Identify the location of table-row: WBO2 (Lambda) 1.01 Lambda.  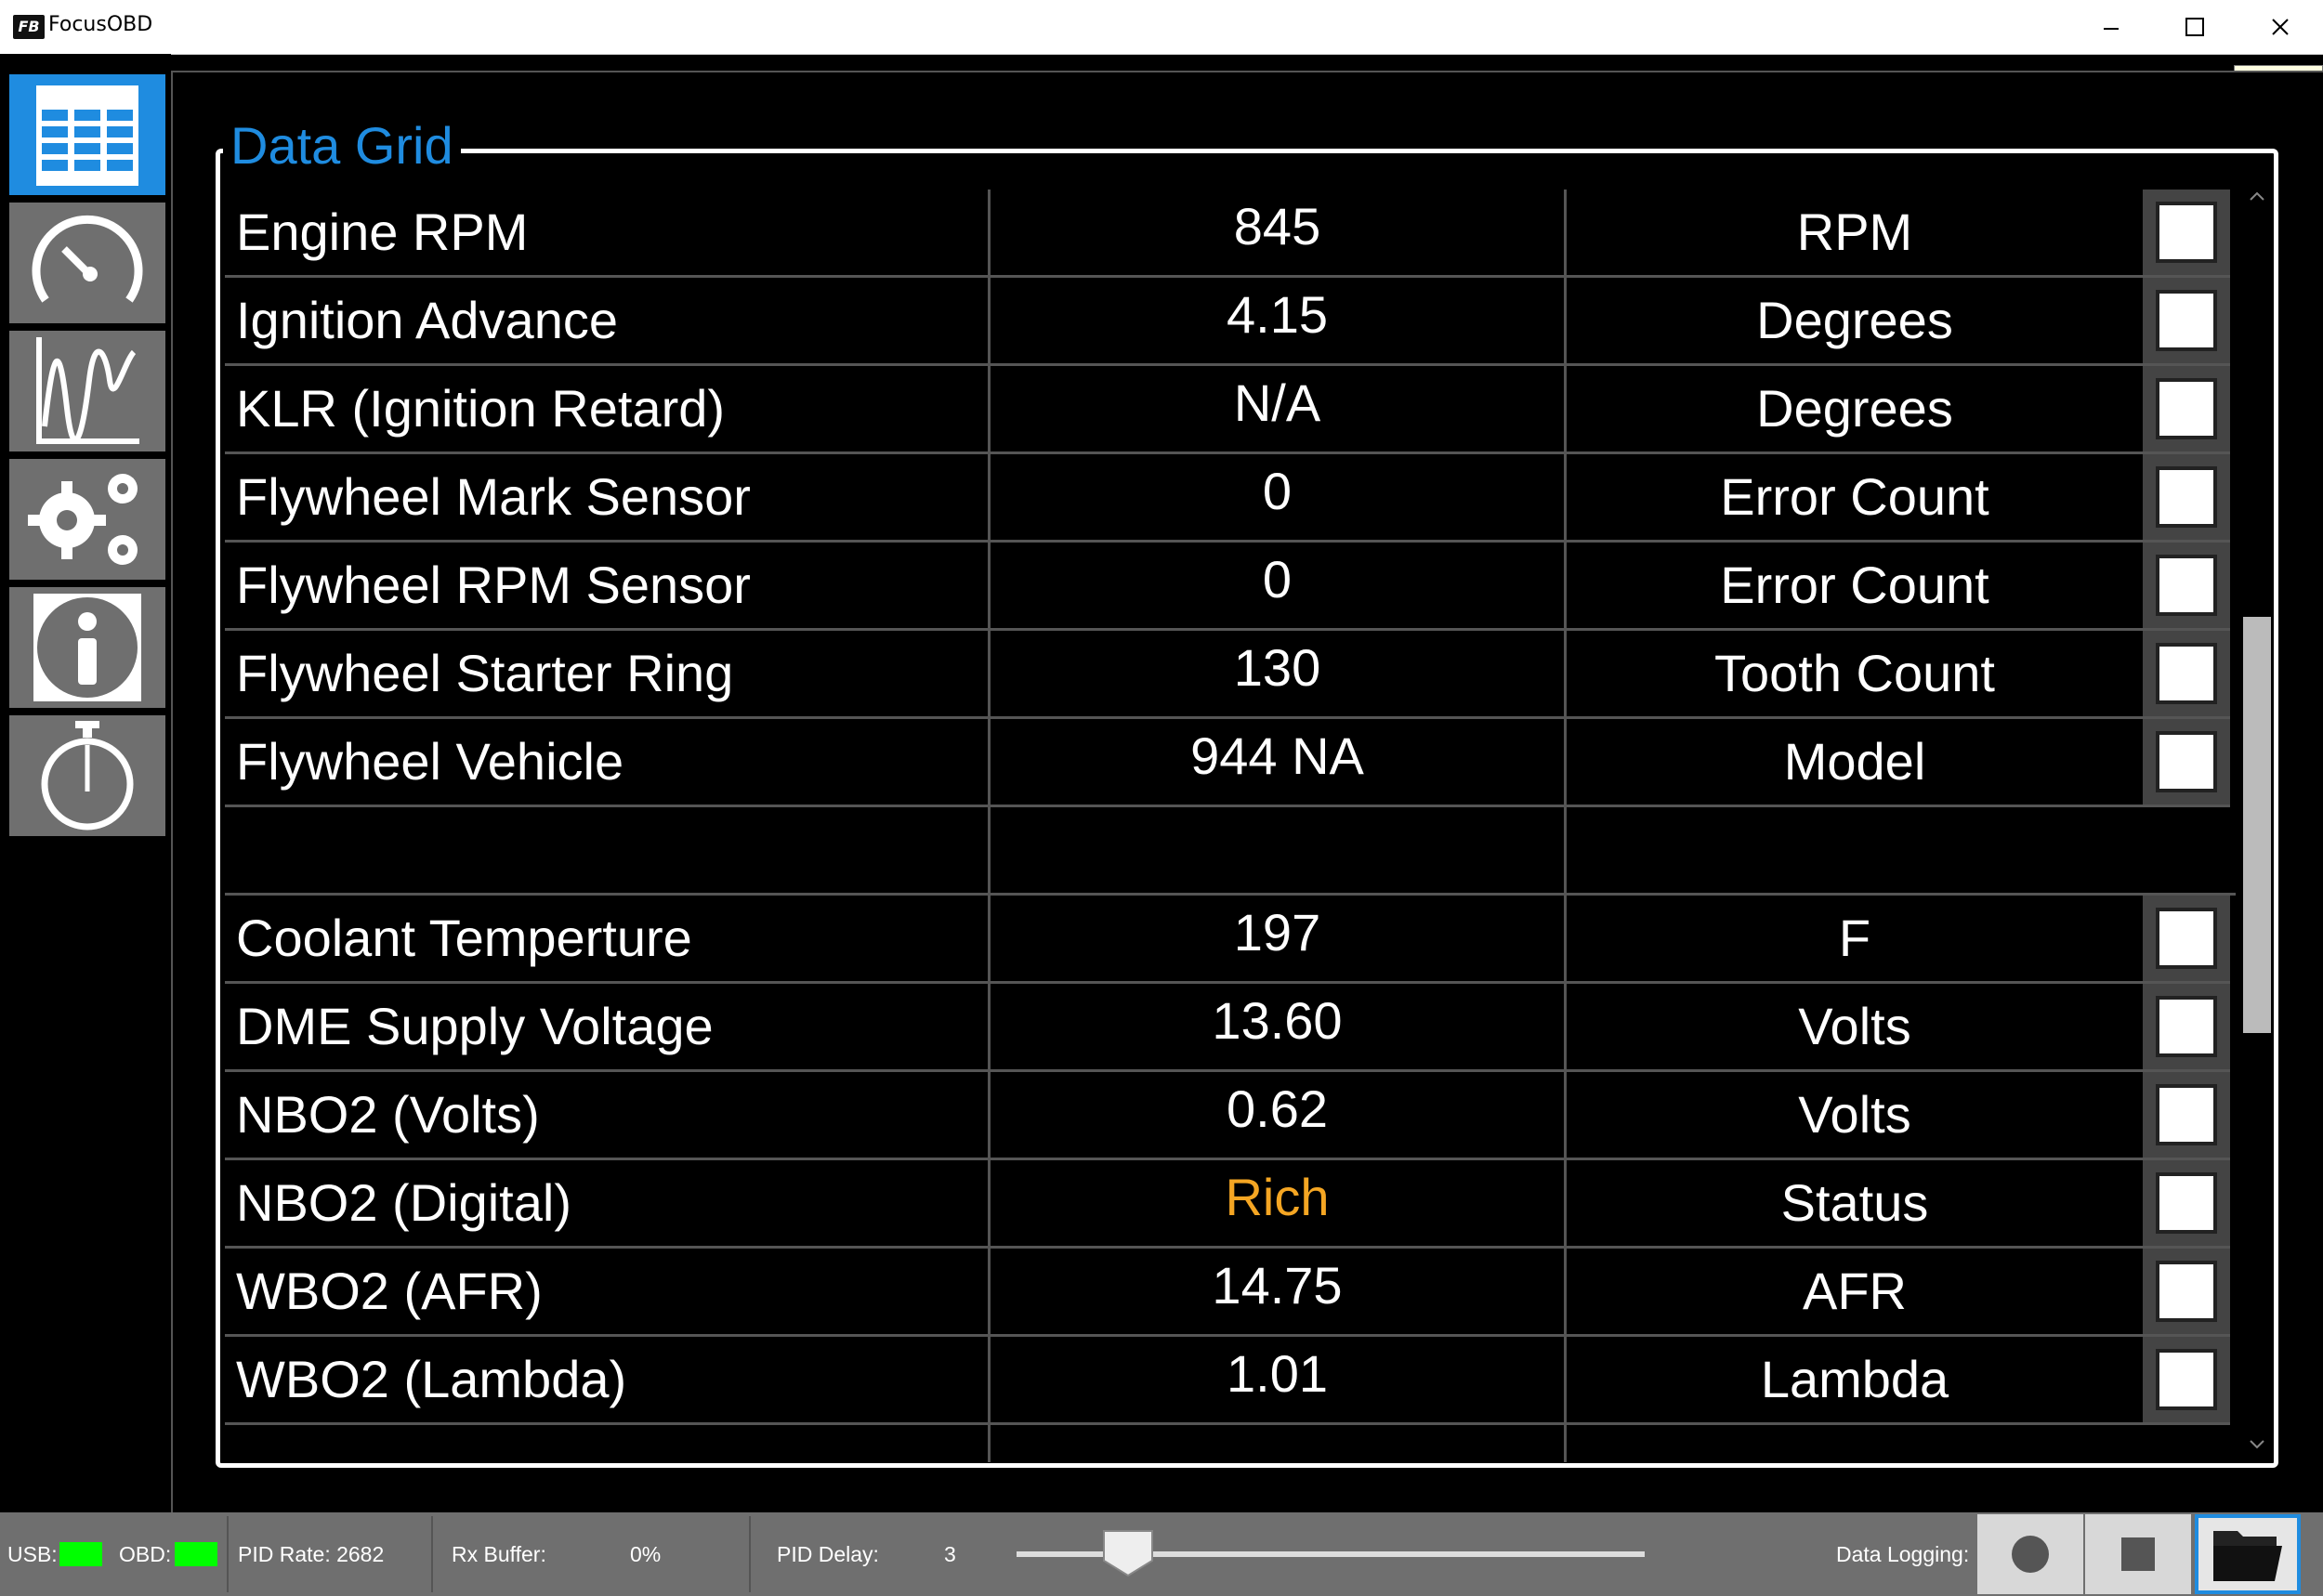
(1231, 1381).